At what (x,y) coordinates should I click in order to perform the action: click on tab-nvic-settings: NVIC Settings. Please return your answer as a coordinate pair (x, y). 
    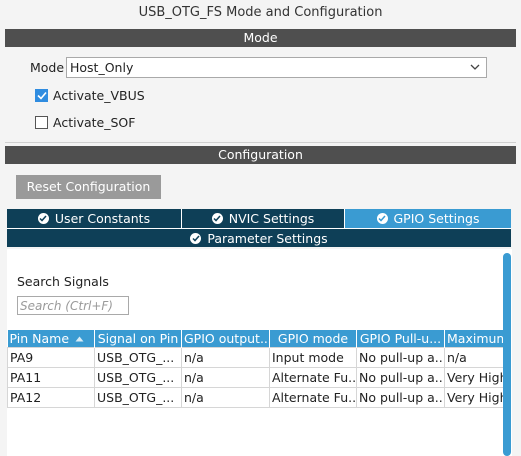
    Looking at the image, I should click on (263, 218).